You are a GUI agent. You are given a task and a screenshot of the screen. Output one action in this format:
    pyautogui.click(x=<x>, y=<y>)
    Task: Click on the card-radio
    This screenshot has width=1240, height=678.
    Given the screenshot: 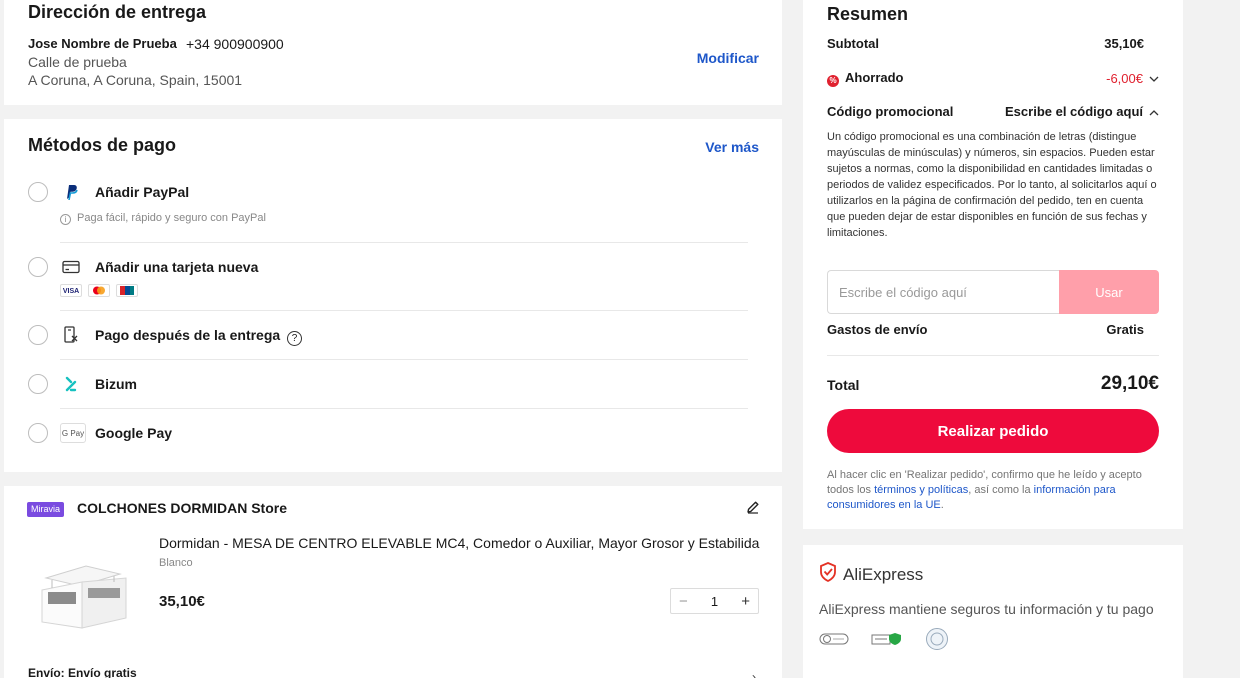 What is the action you would take?
    pyautogui.click(x=38, y=267)
    